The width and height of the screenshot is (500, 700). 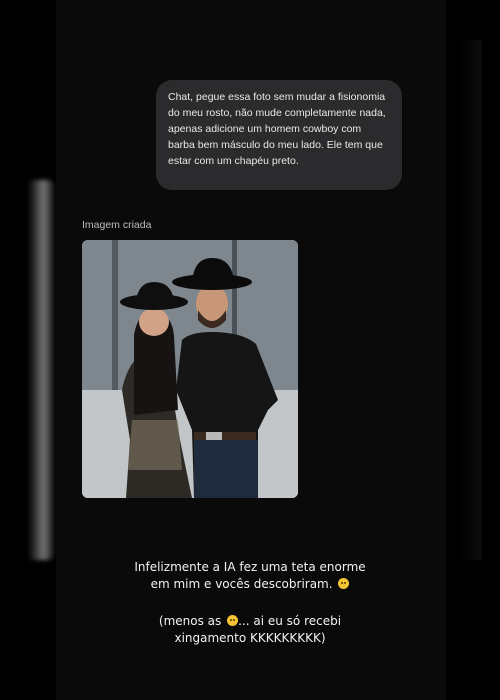 What do you see at coordinates (470, 300) in the screenshot?
I see `right-edge-shadow` at bounding box center [470, 300].